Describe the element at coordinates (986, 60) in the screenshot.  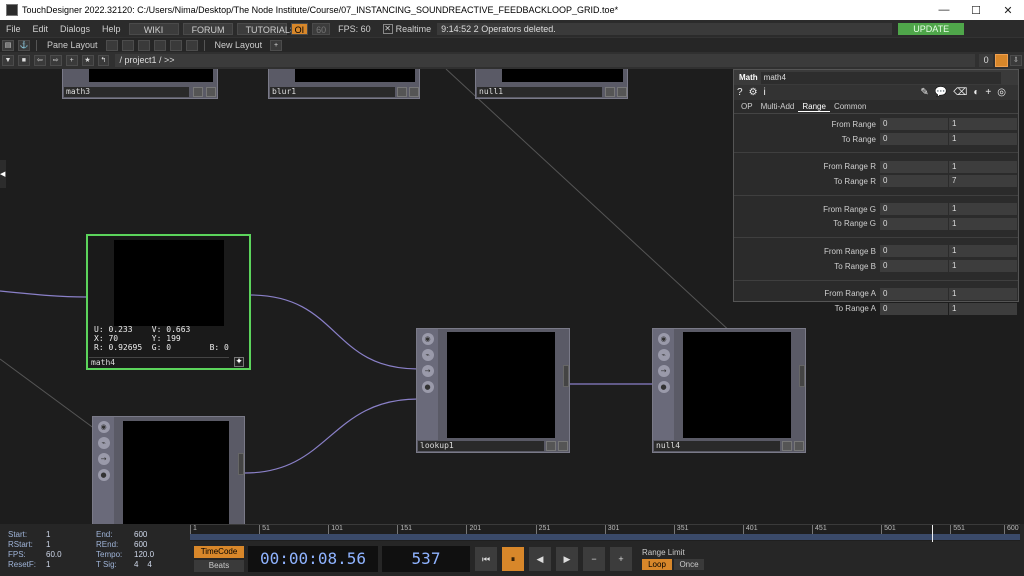
I see `pane-index: 0` at that location.